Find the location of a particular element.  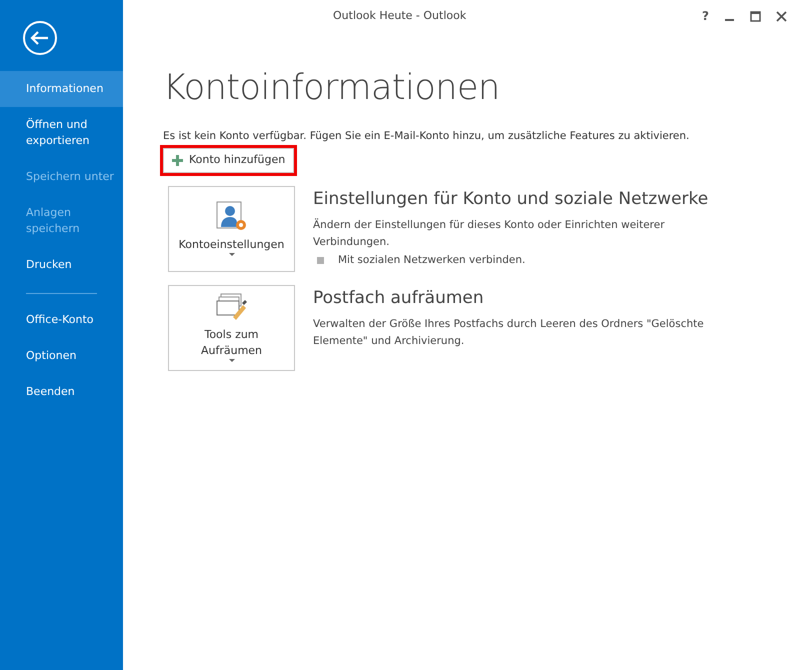

sidebar-item: Optionen is located at coordinates (61, 356).